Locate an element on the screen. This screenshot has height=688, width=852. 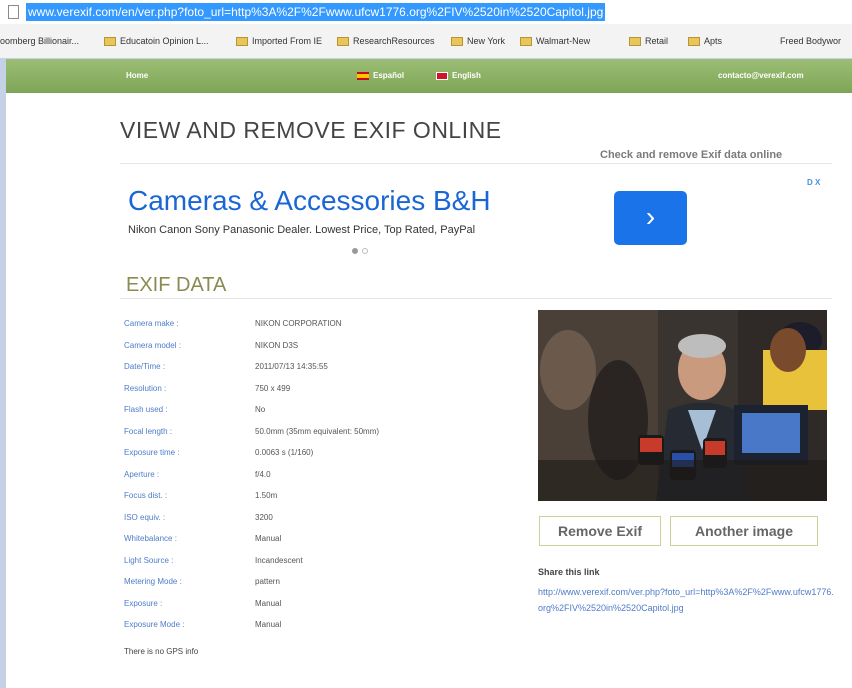
exif-label: Exposure Mode : is located at coordinates (154, 624).